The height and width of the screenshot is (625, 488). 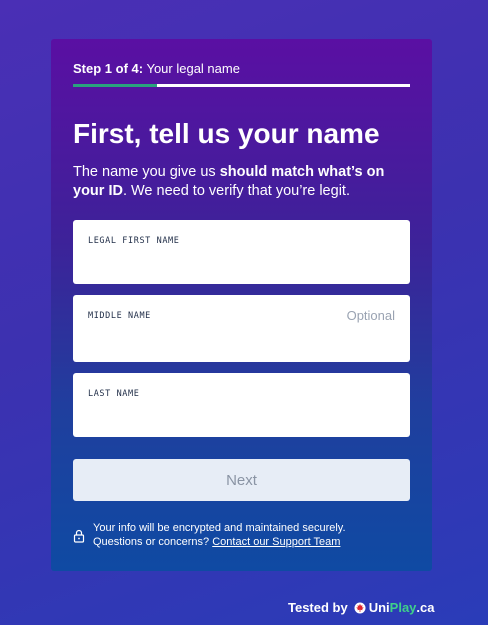 I want to click on last-name-label: LAST NAME, so click(x=114, y=394).